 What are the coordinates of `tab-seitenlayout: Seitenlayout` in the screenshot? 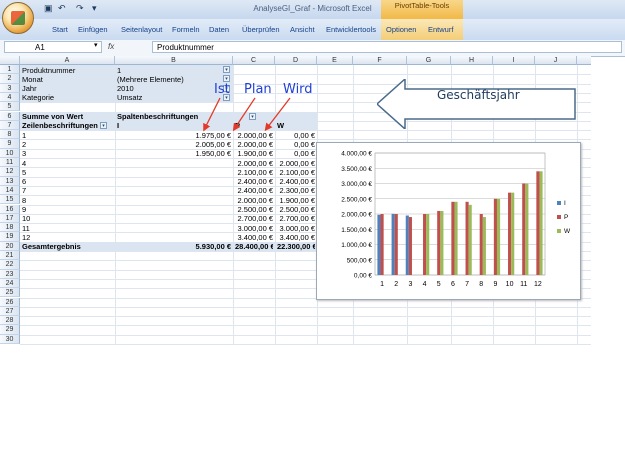 It's located at (141, 29).